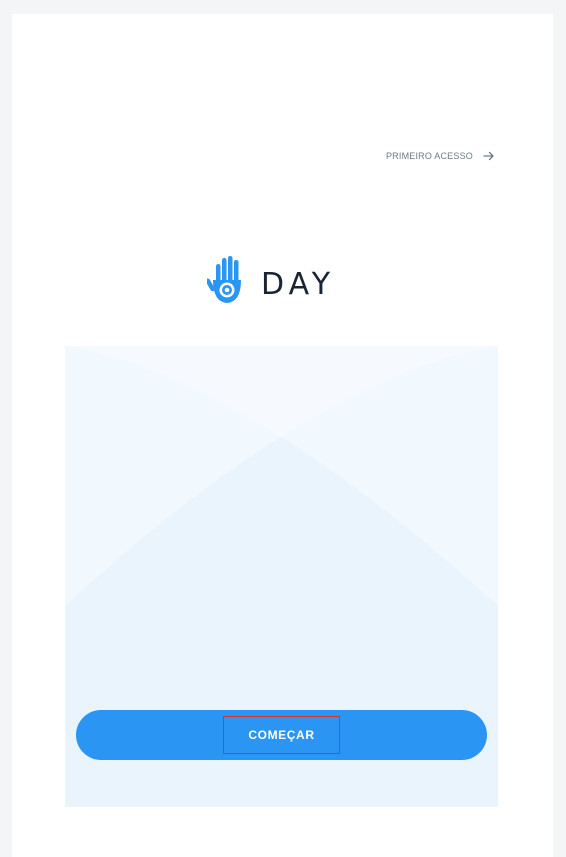 The height and width of the screenshot is (857, 566). I want to click on start-button-label: COMEÇAR, so click(281, 735).